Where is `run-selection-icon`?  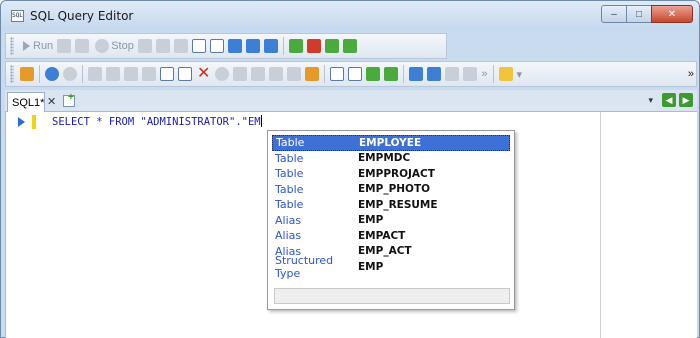
run-selection-icon is located at coordinates (82, 46).